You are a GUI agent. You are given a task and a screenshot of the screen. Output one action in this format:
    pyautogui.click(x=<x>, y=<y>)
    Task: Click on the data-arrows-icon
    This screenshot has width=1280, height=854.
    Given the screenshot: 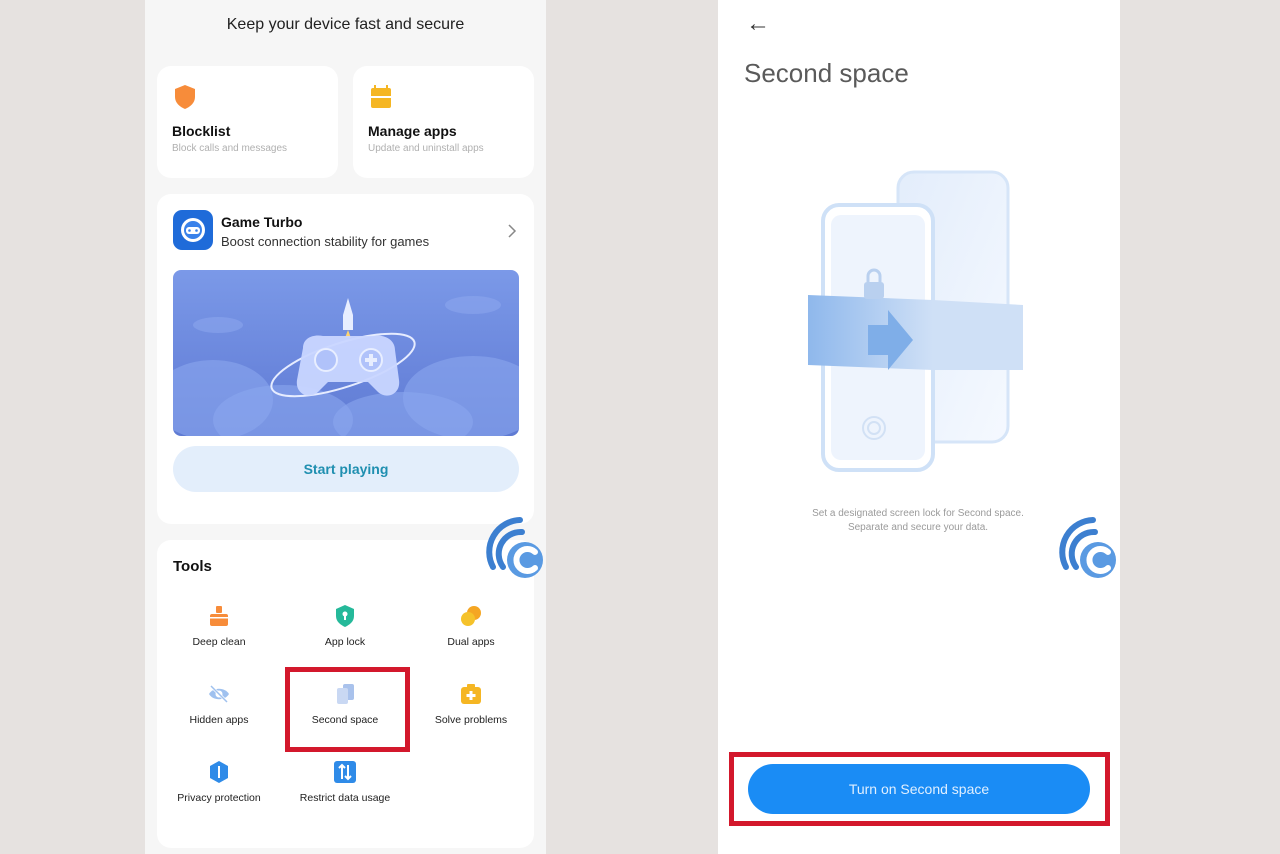 What is the action you would take?
    pyautogui.click(x=345, y=772)
    